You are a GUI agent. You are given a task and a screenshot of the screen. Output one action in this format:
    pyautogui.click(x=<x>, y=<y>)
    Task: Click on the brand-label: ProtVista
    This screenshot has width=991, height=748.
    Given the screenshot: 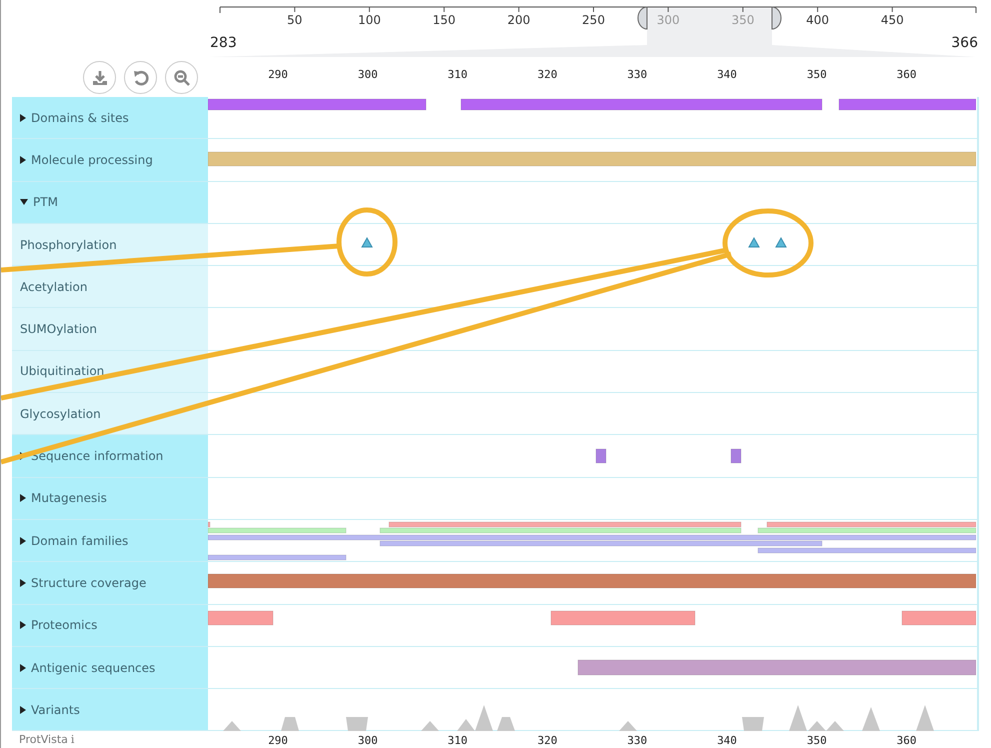 What is the action you would take?
    pyautogui.click(x=43, y=739)
    